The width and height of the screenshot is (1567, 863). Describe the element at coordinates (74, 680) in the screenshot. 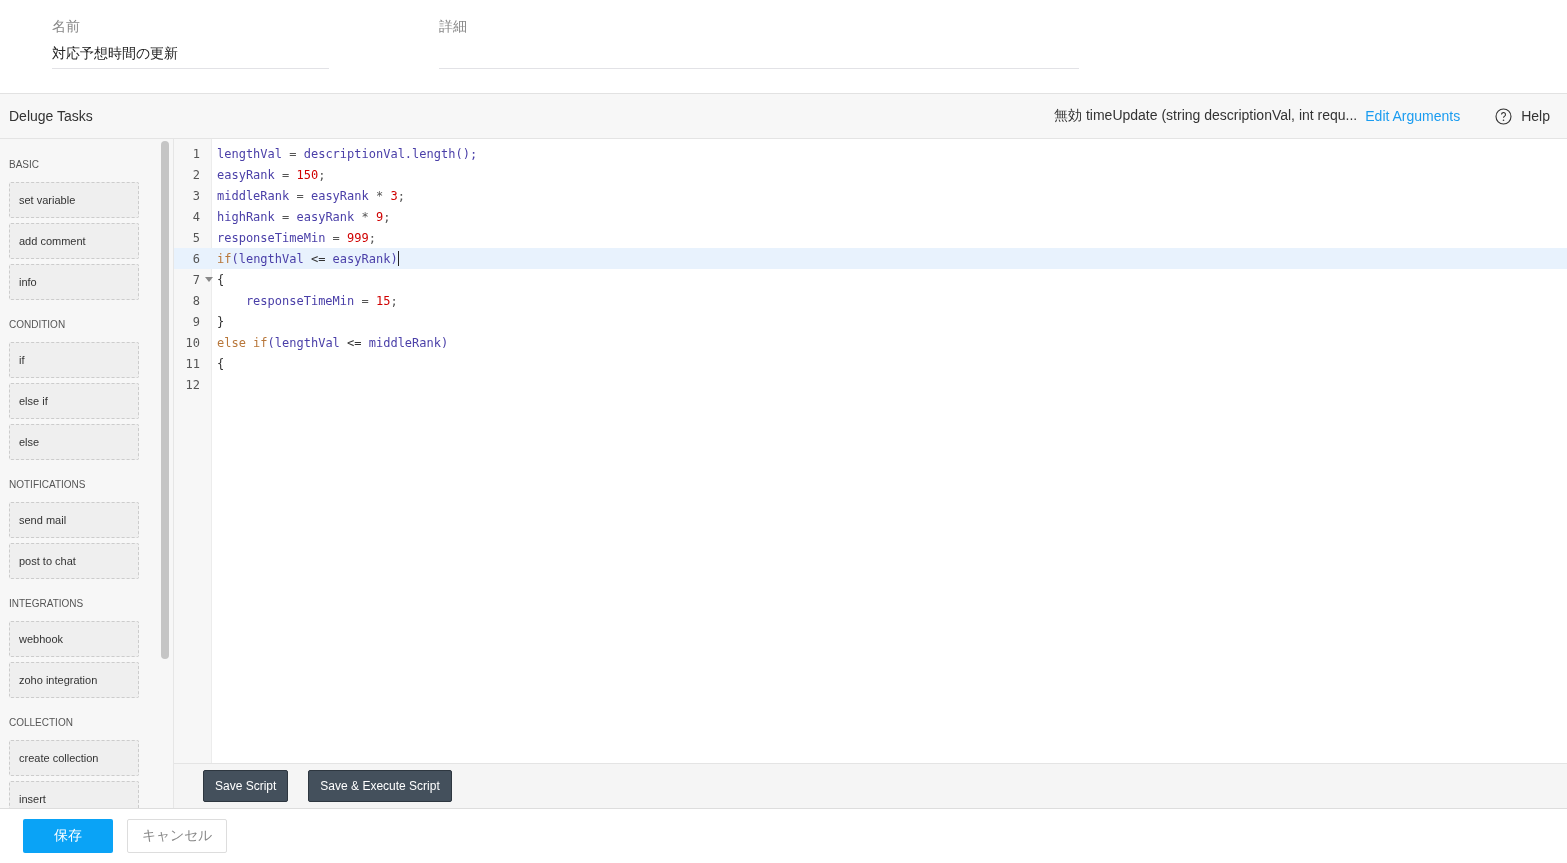

I see `task-item: zoho integration` at that location.